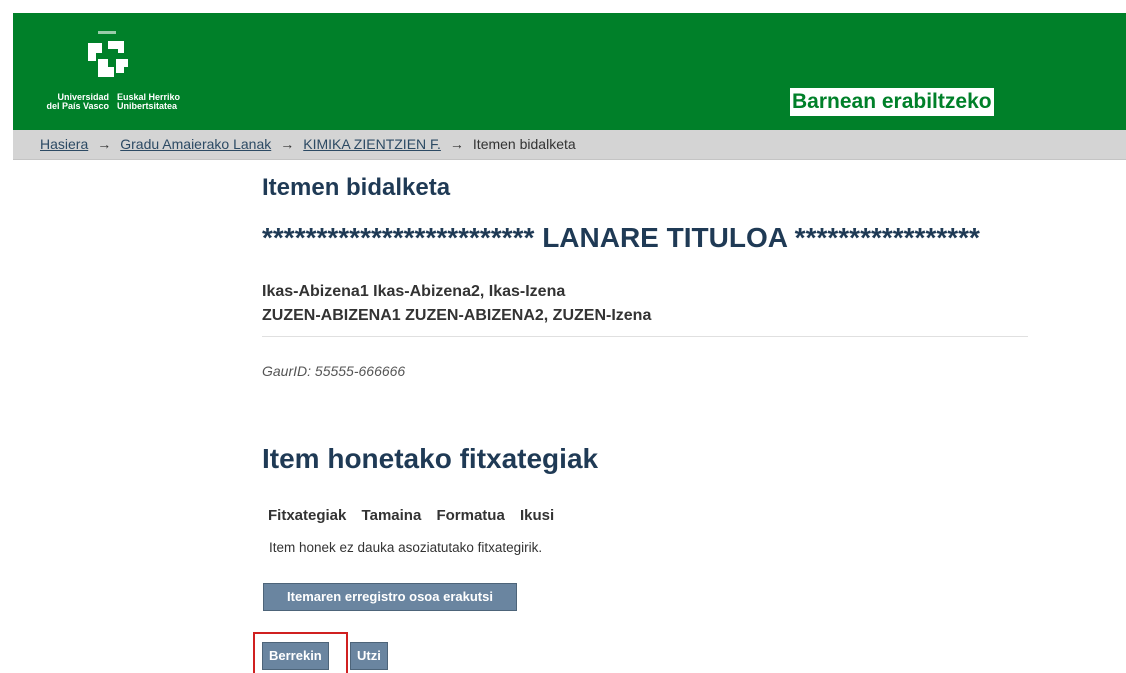  Describe the element at coordinates (524, 144) in the screenshot. I see `breadcrumb-current: Itemen bidalketa` at that location.